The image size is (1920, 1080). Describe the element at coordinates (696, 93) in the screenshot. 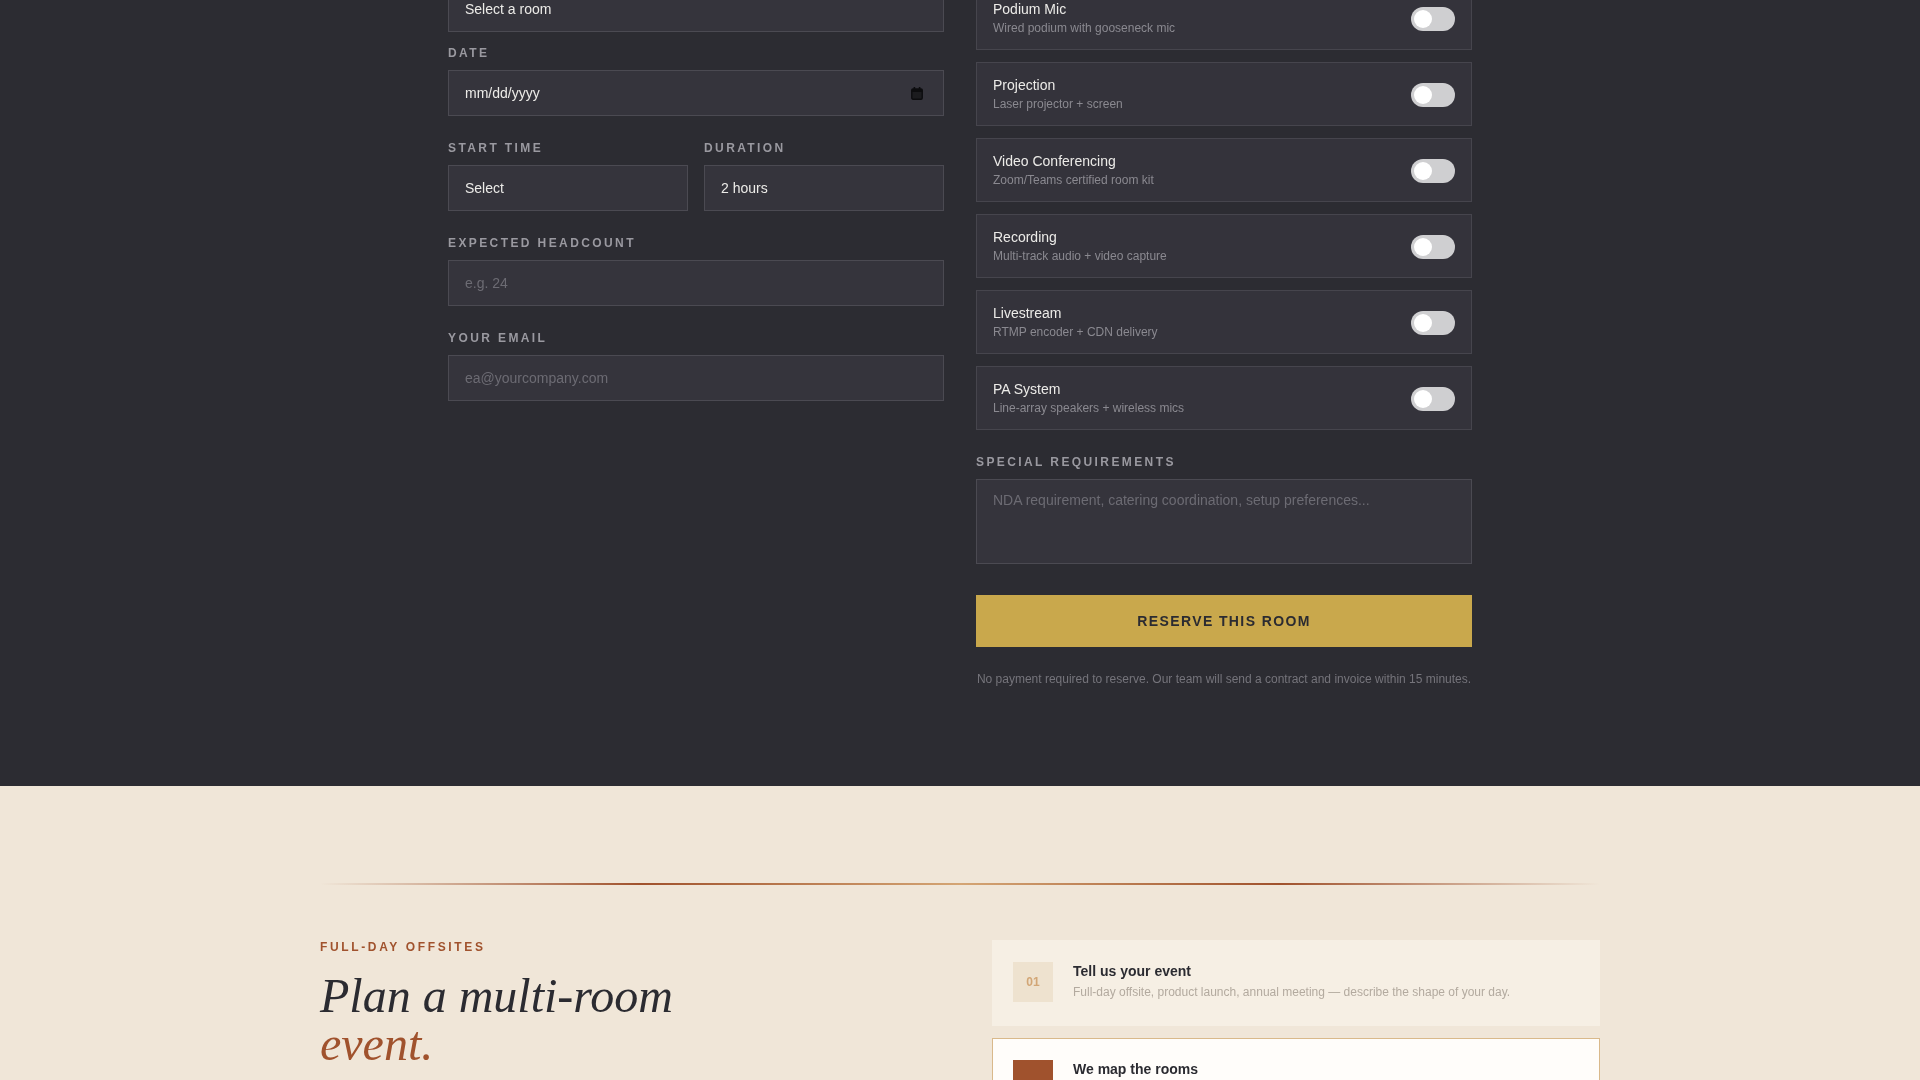

I see `date-field: mm/dd/yyyy` at that location.